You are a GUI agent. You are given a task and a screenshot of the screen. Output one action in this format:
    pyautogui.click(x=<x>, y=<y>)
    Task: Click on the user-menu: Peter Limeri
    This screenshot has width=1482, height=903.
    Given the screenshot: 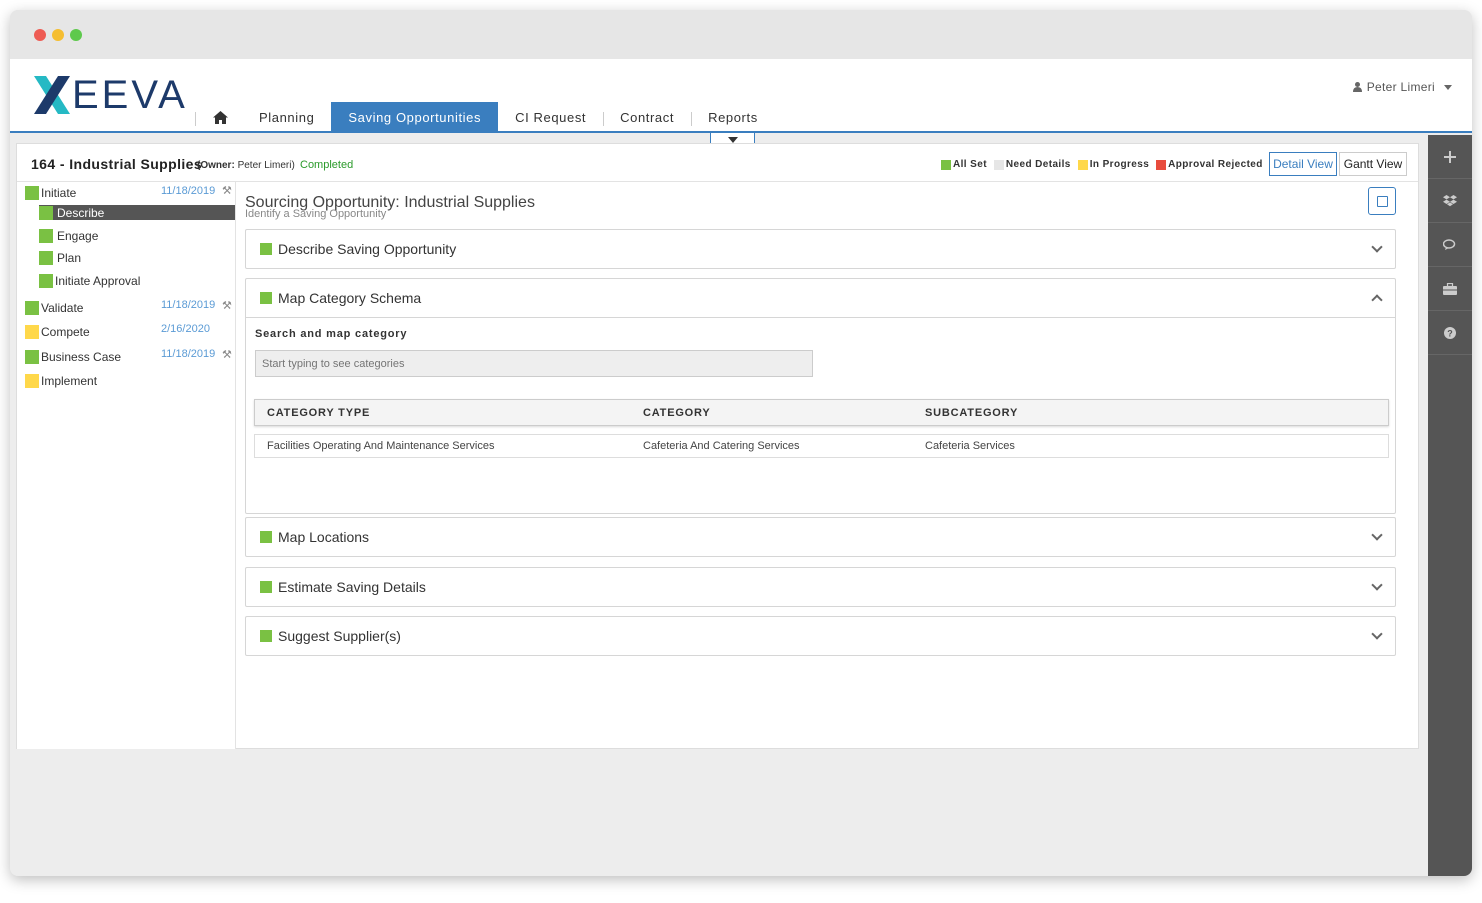 What is the action you would take?
    pyautogui.click(x=1402, y=87)
    